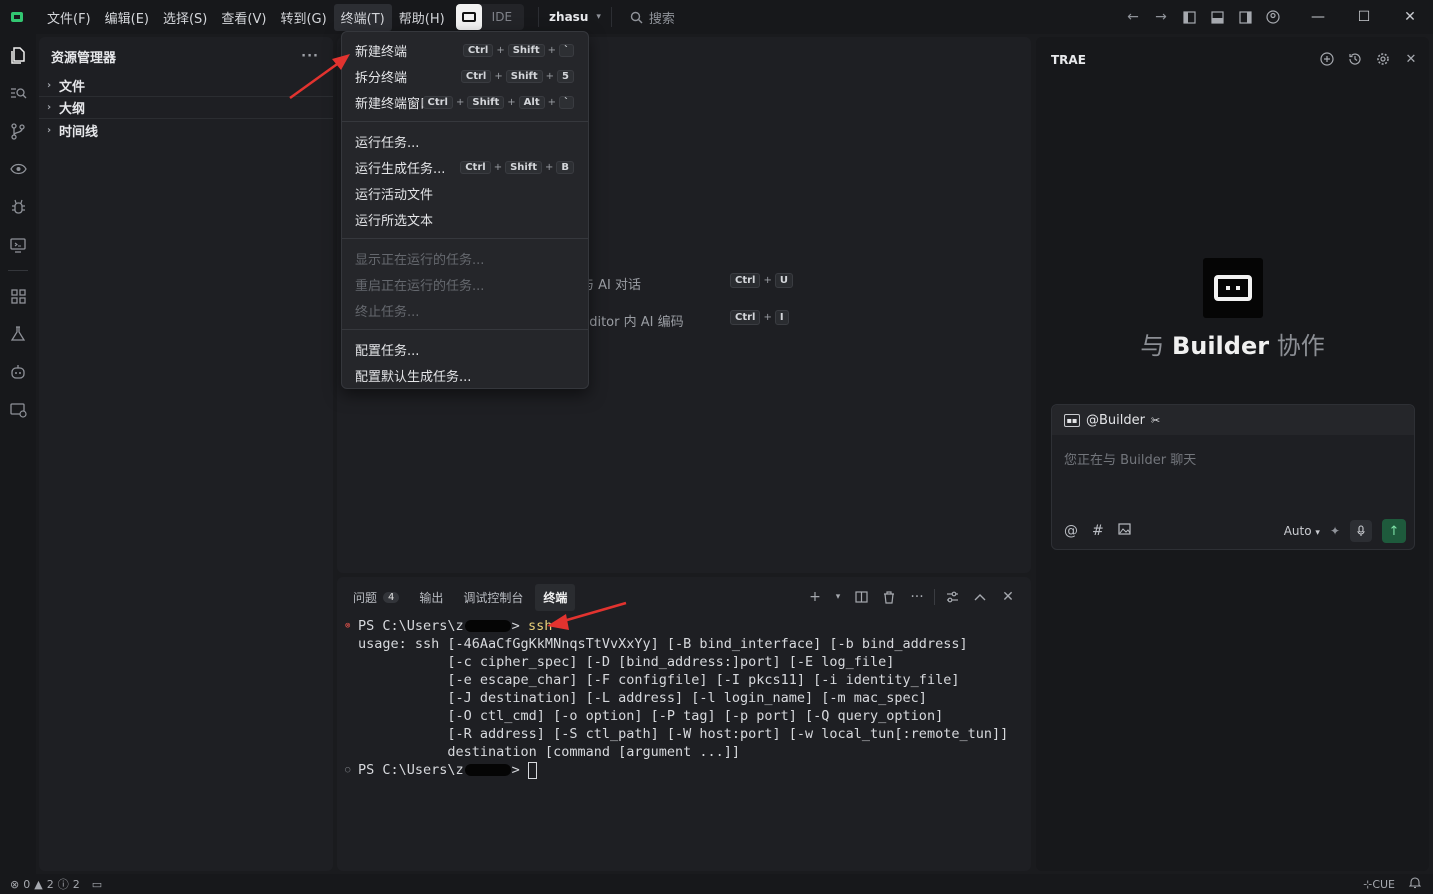 Image resolution: width=1433 pixels, height=894 pixels. I want to click on explorer-icon, so click(18, 55).